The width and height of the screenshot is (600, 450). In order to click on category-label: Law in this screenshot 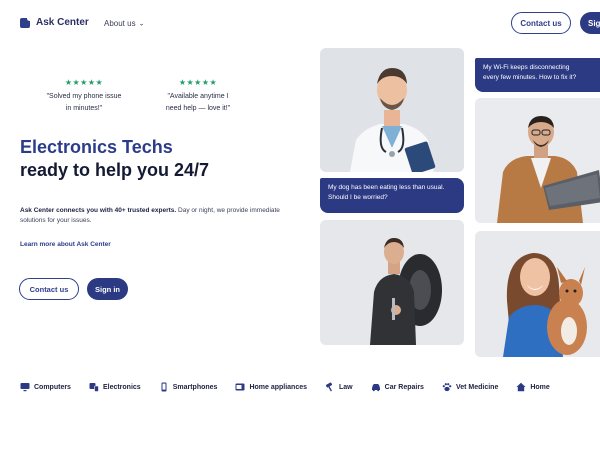, I will do `click(346, 387)`.